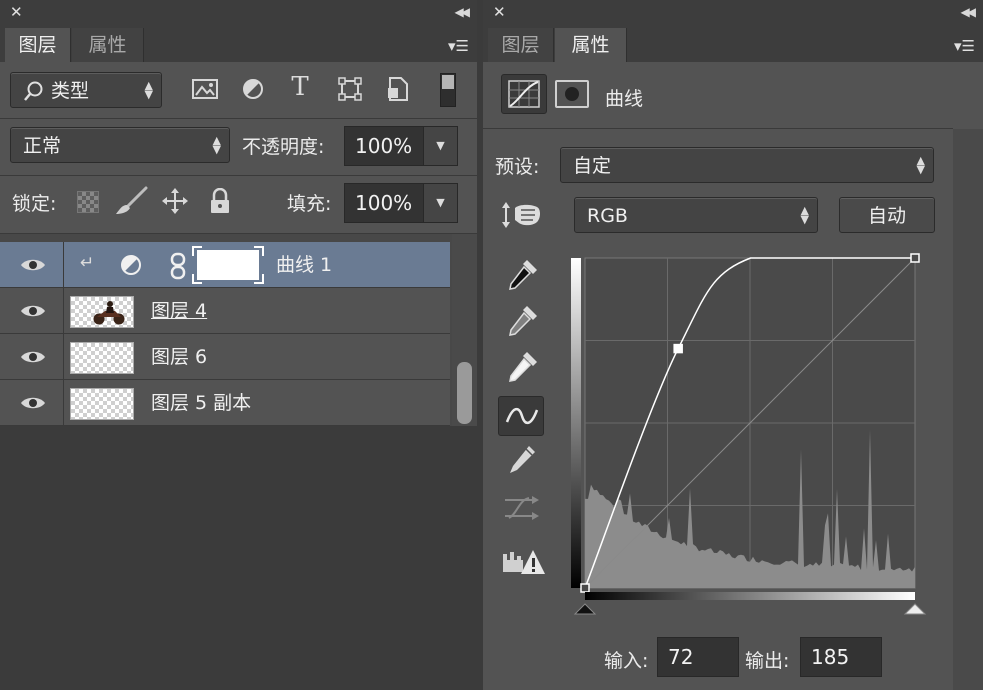  Describe the element at coordinates (300, 87) in the screenshot. I see `text-filter-icon: T` at that location.